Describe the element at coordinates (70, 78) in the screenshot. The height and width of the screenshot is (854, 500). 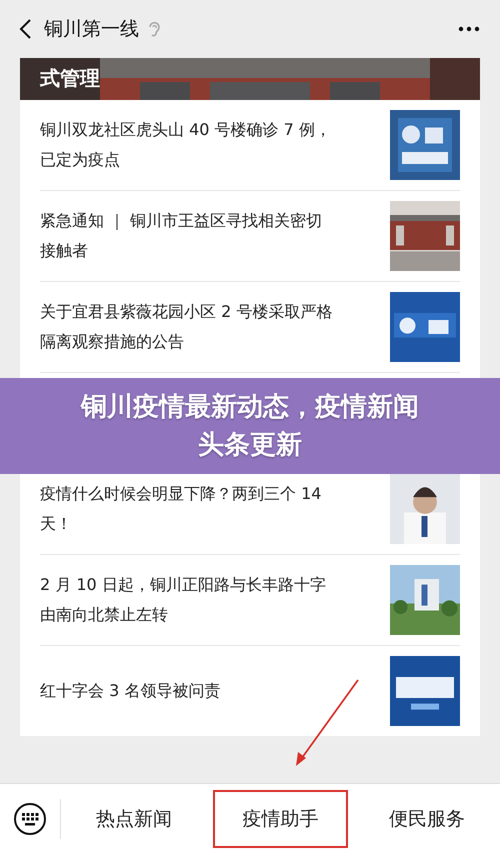
I see `banner-title: 式管理` at that location.